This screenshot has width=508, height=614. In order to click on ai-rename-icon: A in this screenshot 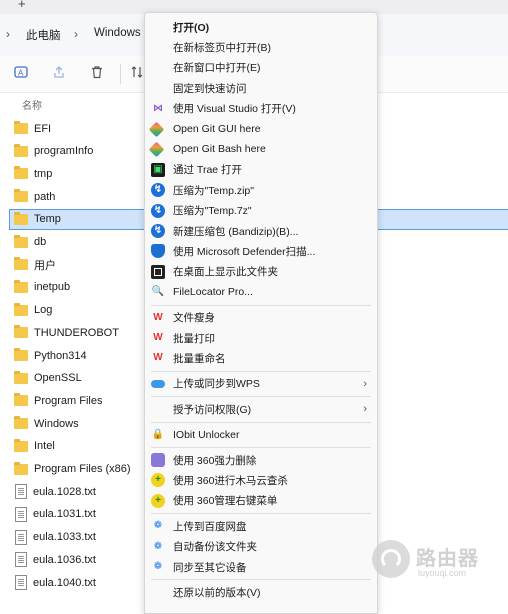, I will do `click(21, 74)`.